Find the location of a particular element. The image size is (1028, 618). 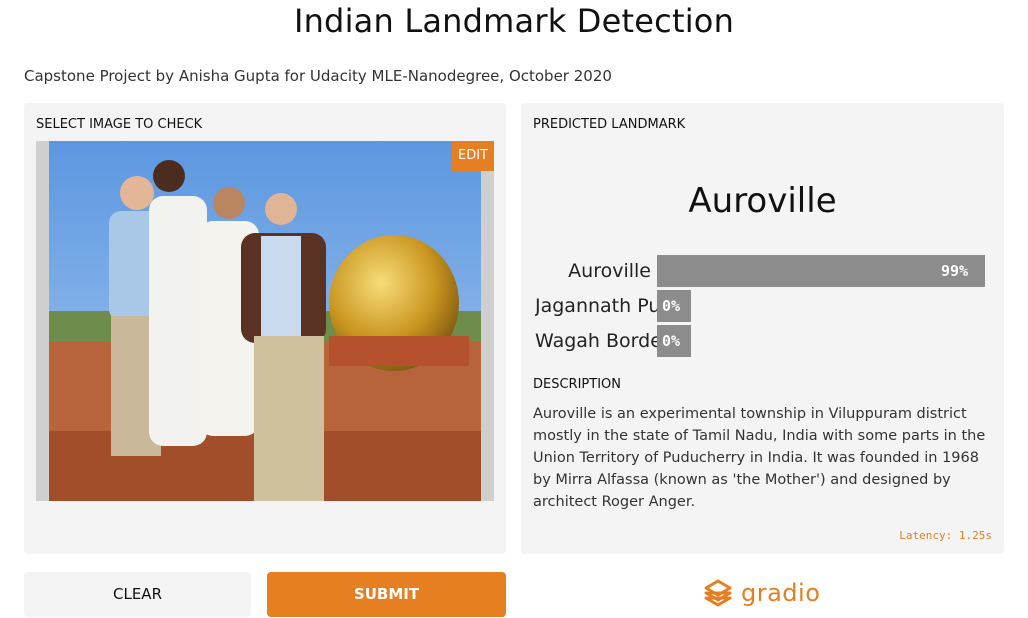

gradio-text: gradio is located at coordinates (781, 593).